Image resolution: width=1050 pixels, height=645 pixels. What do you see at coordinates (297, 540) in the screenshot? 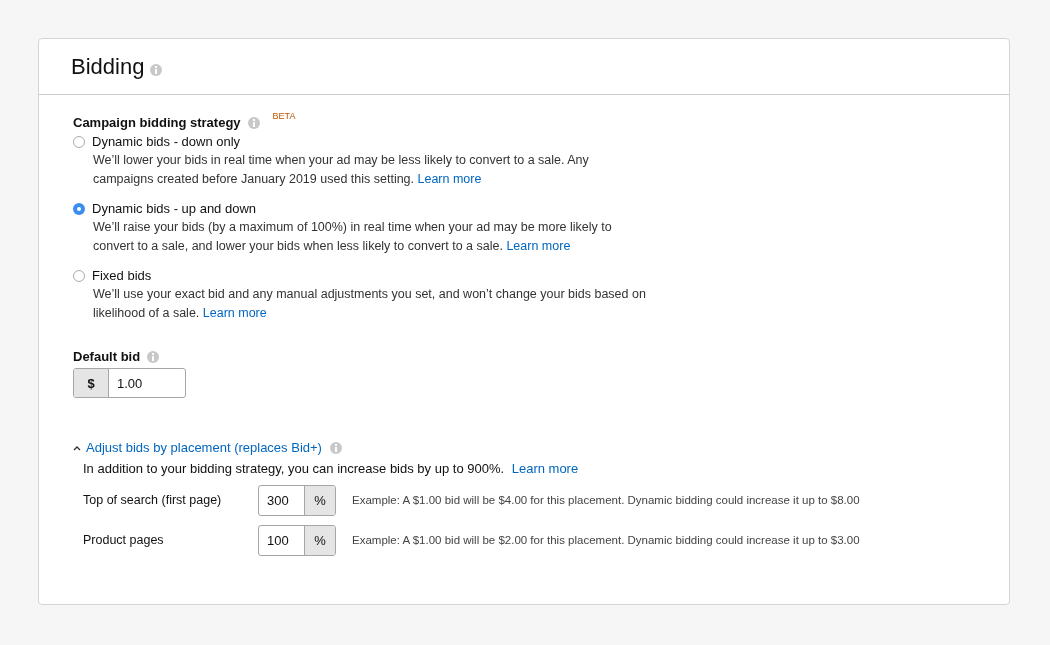
I see `percent-field: 100 %` at bounding box center [297, 540].